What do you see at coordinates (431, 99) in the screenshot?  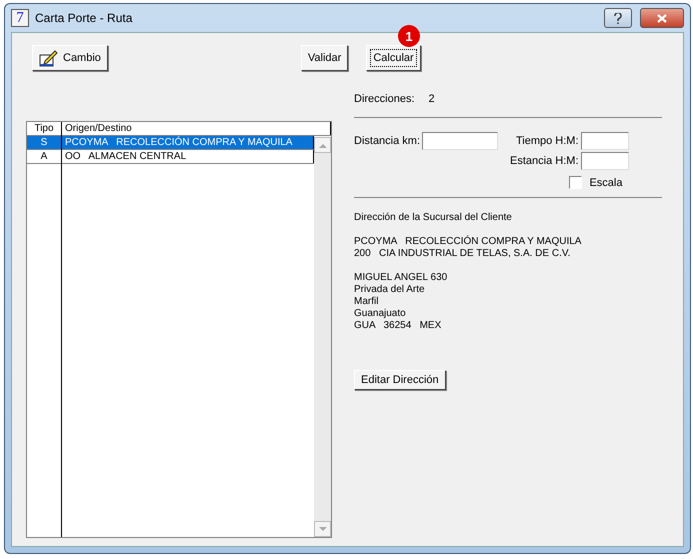 I see `directions-count: 2` at bounding box center [431, 99].